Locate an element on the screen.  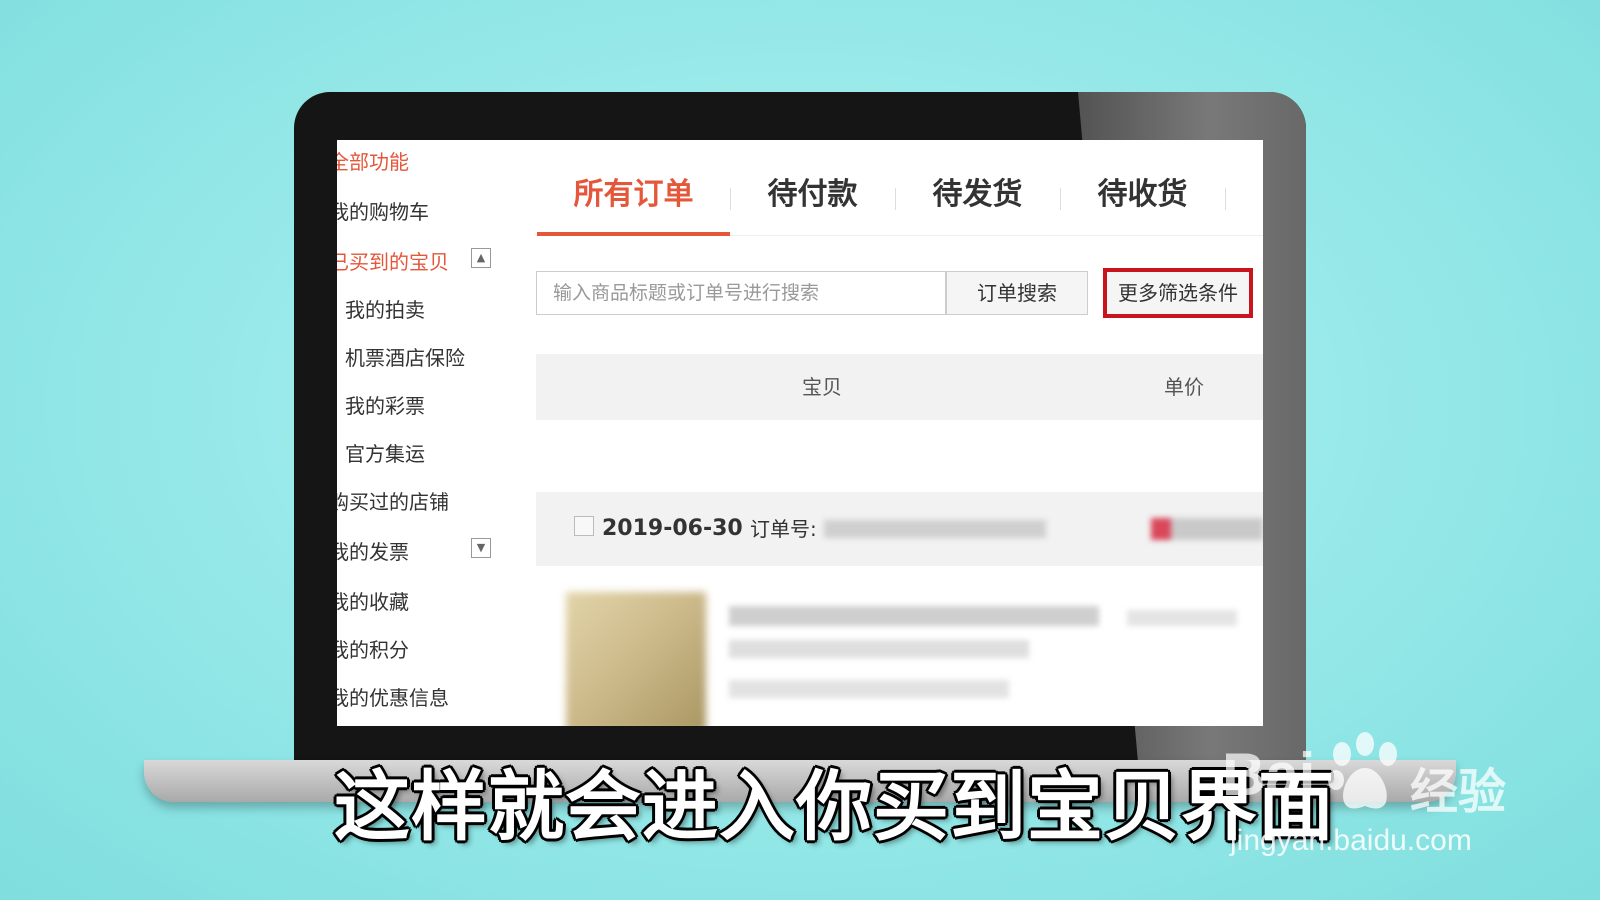
video-subtitle: 这样就会进入你买到宝贝界面 is located at coordinates (834, 806).